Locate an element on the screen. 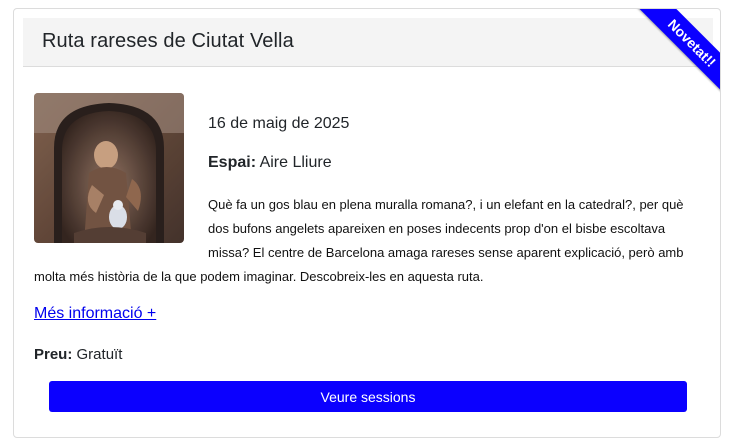 The width and height of the screenshot is (734, 438). event-date: 16 de maig de 2025 is located at coordinates (279, 123).